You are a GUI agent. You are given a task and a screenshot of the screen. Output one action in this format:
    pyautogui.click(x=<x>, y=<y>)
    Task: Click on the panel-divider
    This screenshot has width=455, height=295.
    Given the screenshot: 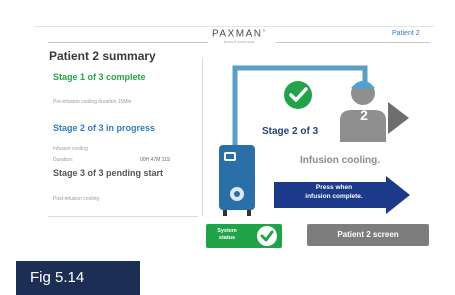 What is the action you would take?
    pyautogui.click(x=202, y=137)
    